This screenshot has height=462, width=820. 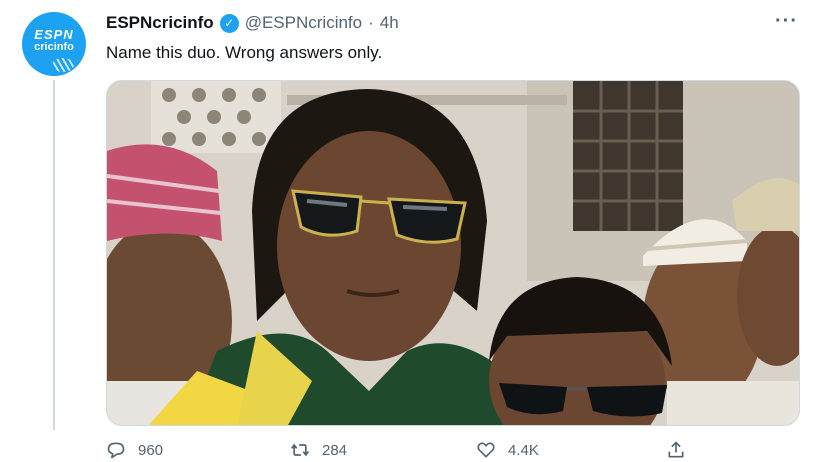 I want to click on reply-button: 960, so click(x=134, y=450).